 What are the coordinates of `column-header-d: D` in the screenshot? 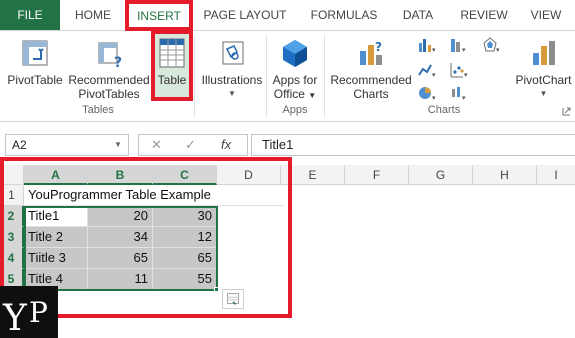 It's located at (249, 175).